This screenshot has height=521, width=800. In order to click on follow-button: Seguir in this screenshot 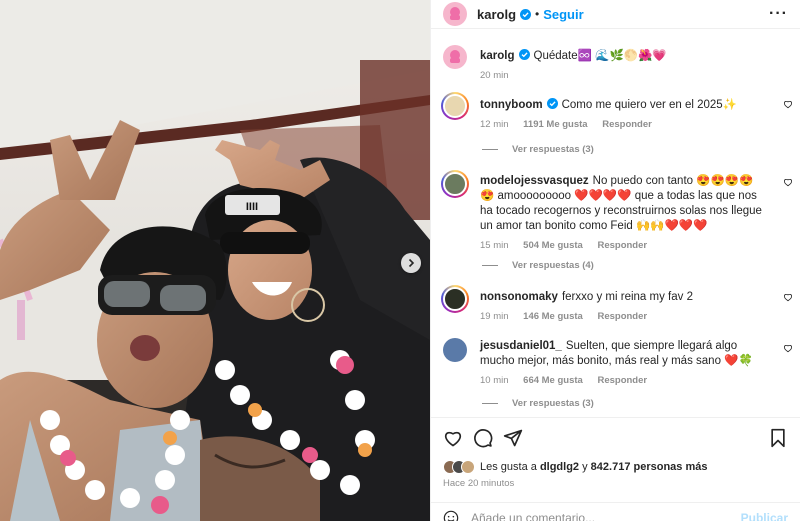, I will do `click(563, 14)`.